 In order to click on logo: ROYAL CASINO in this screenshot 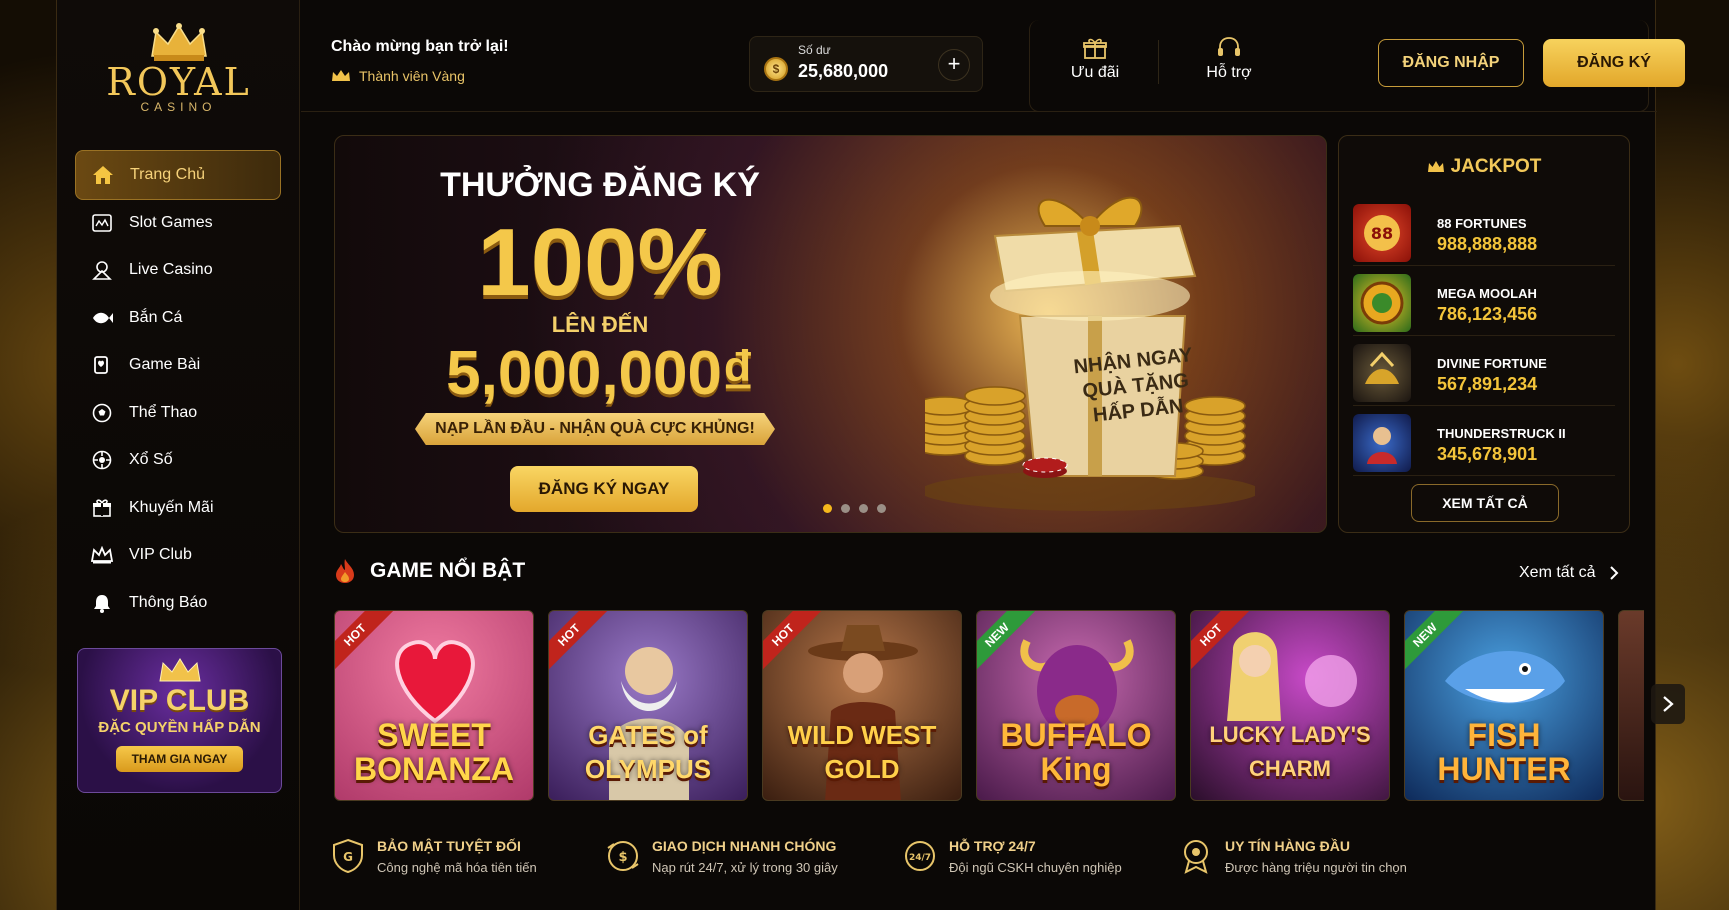, I will do `click(178, 68)`.